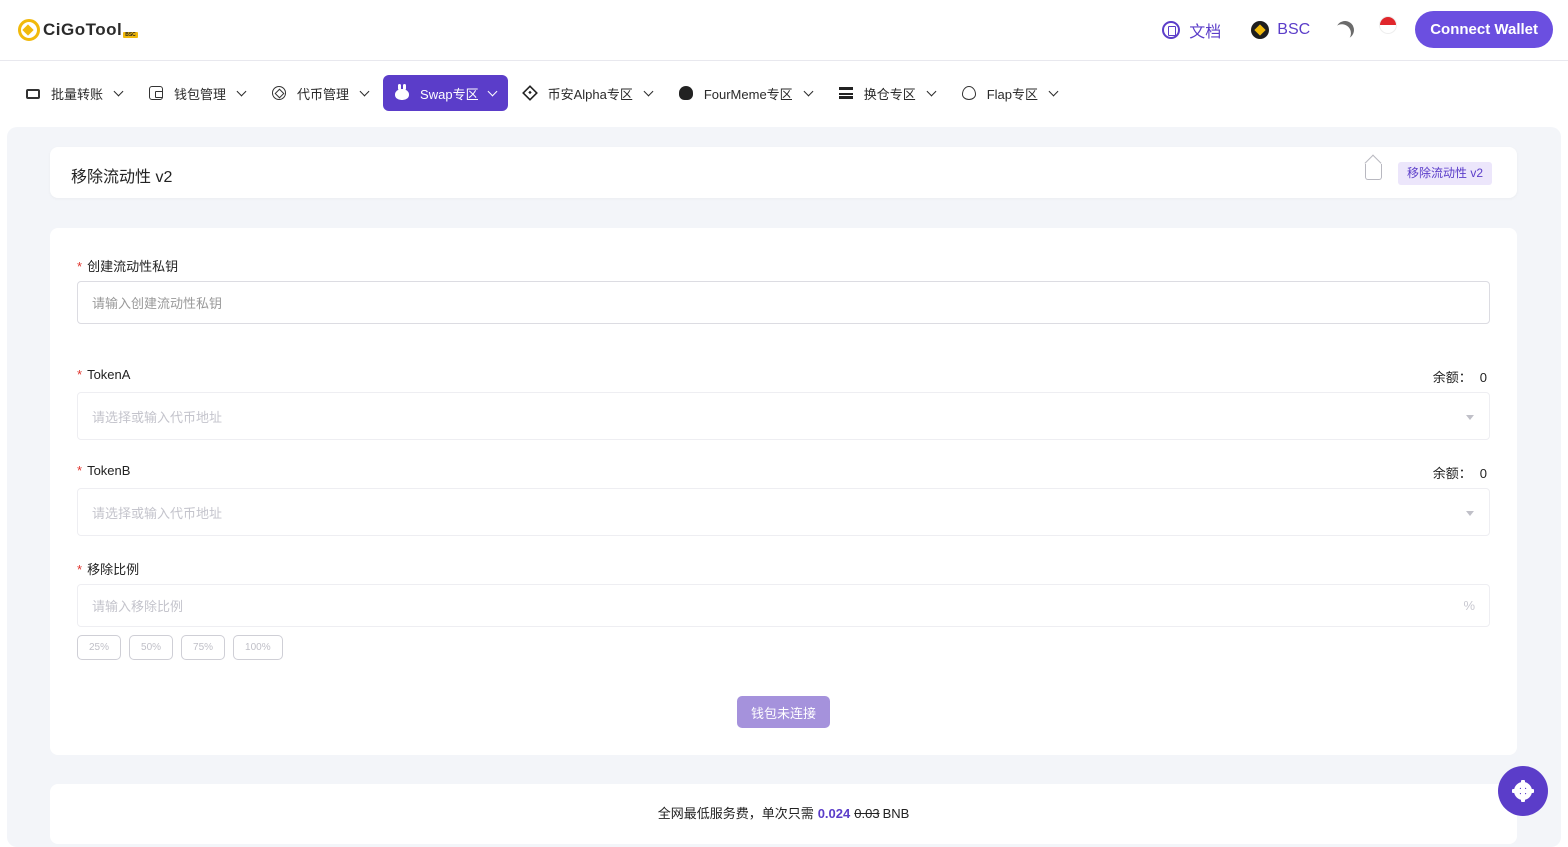 This screenshot has width=1568, height=847. I want to click on private-key-label-text: 创建流动性私钥, so click(133, 266).